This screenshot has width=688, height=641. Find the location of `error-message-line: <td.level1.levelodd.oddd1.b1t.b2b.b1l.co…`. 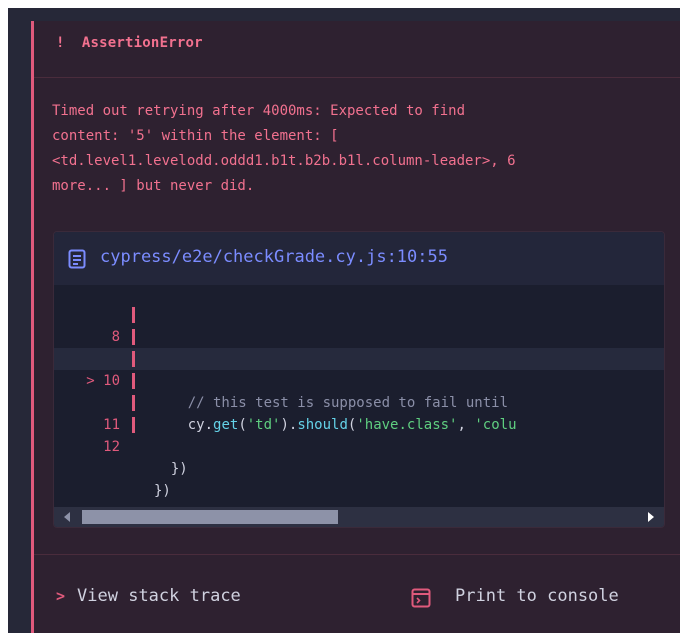

error-message-line: <td.level1.levelodd.oddd1.b1t.b2b.b1l.co… is located at coordinates (284, 161).